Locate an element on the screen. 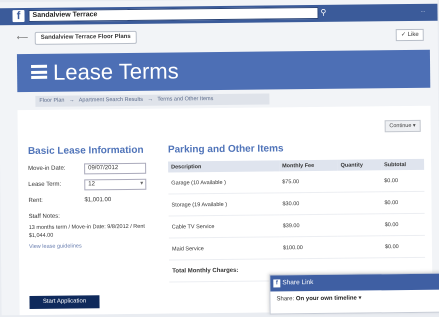 The image size is (439, 317). share-popup-title: Share Link is located at coordinates (298, 283).